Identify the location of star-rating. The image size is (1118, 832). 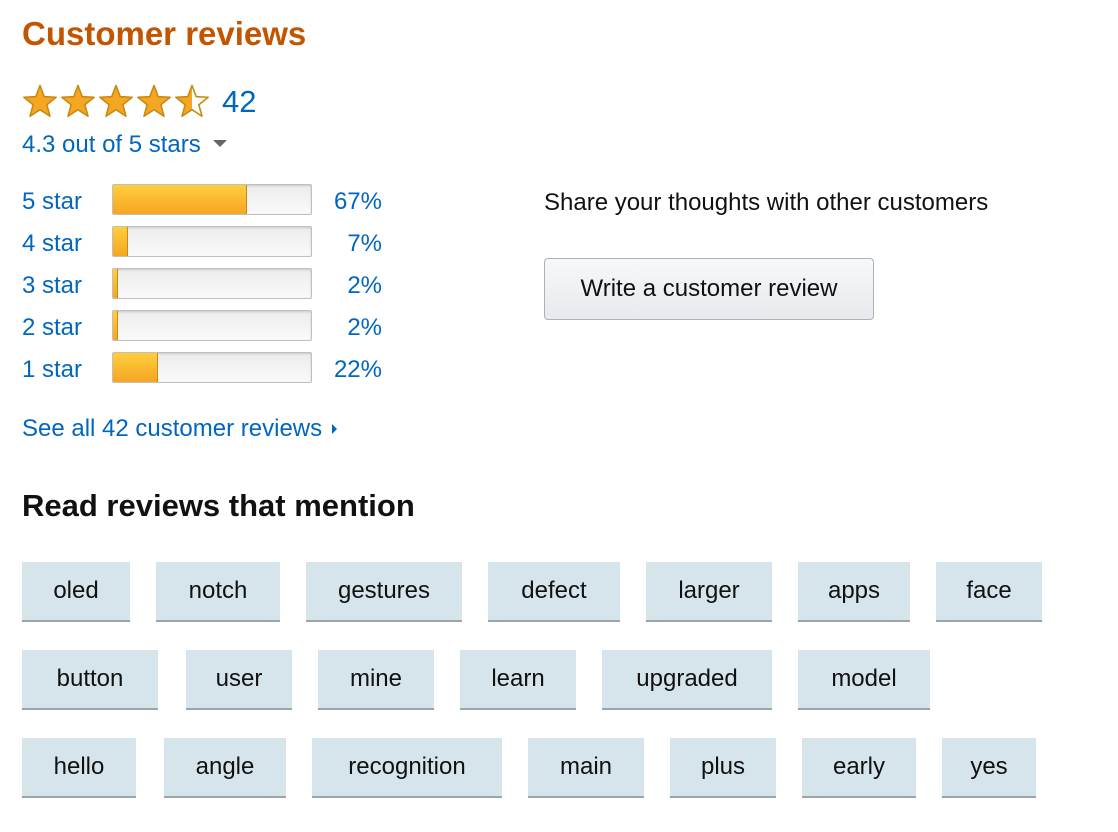
(117, 102).